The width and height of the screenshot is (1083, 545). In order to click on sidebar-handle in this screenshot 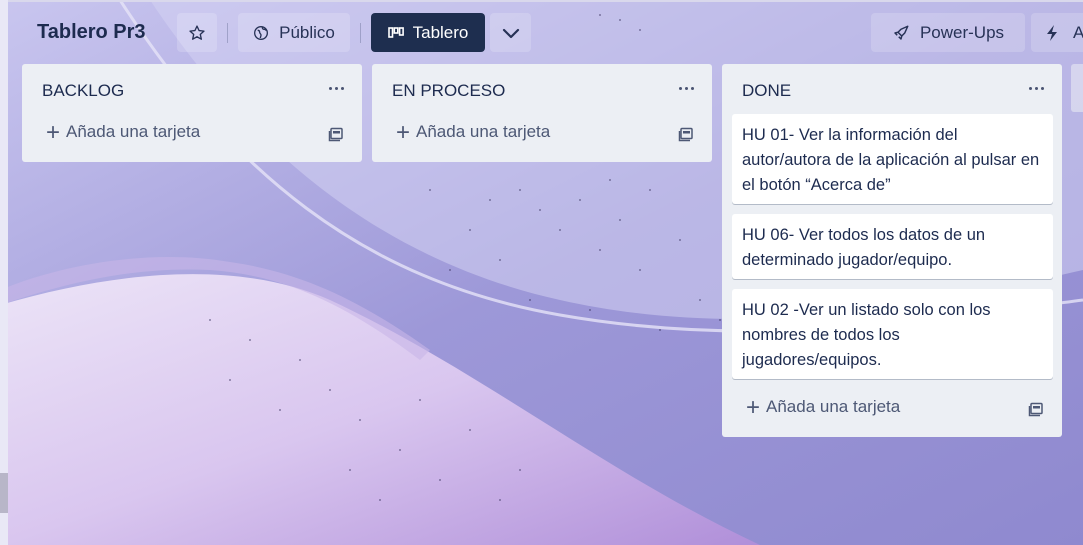, I will do `click(4, 493)`.